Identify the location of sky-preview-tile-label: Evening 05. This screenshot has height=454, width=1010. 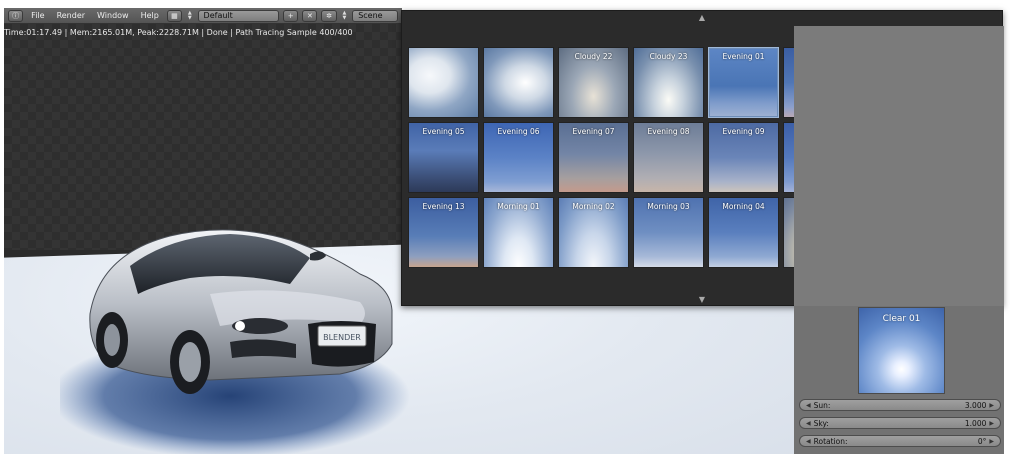
(443, 131).